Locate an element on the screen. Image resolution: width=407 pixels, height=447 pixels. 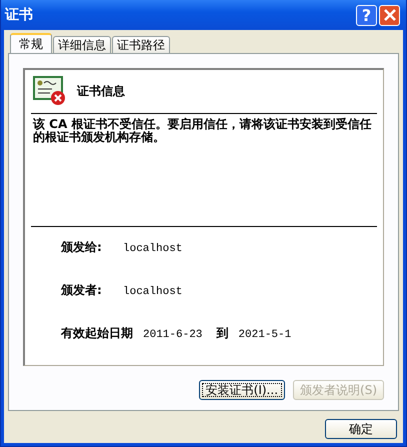
tab: 常规 is located at coordinates (31, 43).